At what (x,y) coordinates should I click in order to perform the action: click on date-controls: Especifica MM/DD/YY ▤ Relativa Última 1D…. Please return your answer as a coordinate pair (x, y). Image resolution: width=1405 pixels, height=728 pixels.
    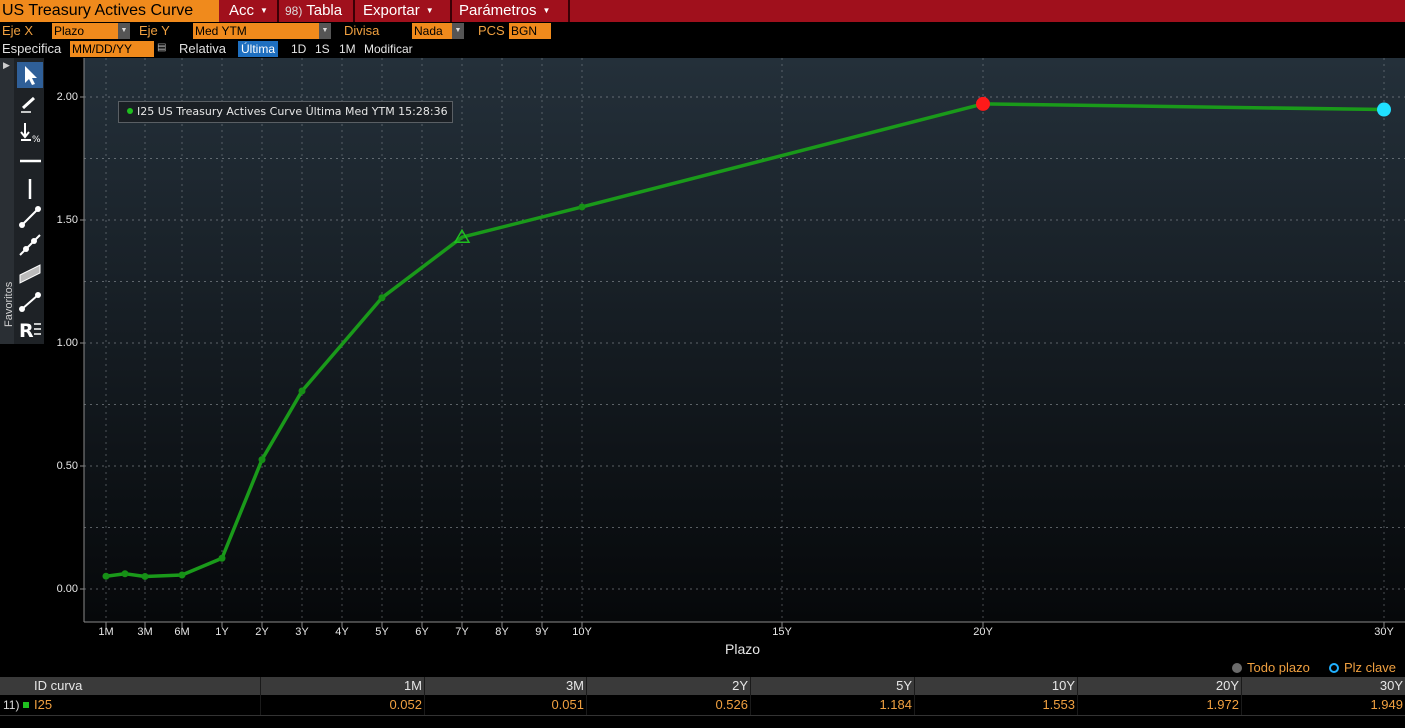
    Looking at the image, I should click on (702, 49).